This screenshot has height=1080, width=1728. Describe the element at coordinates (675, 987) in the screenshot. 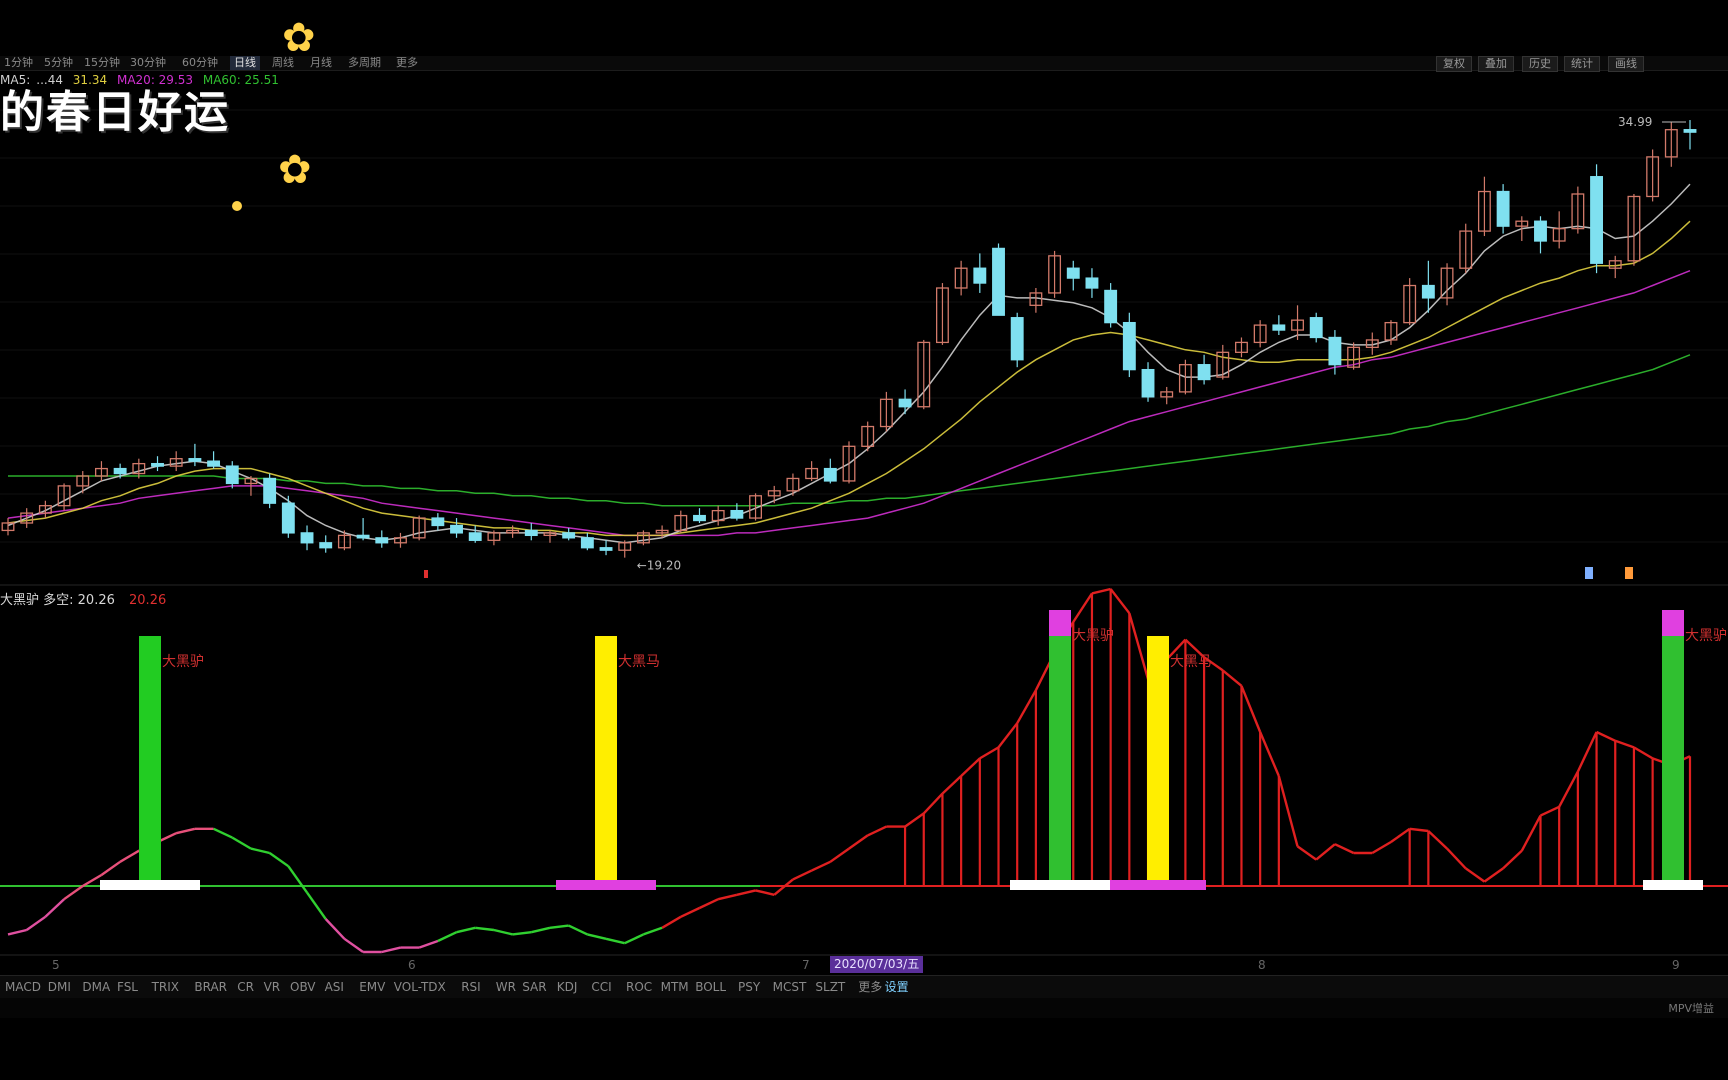

I see `indicator-tab: MTM` at that location.